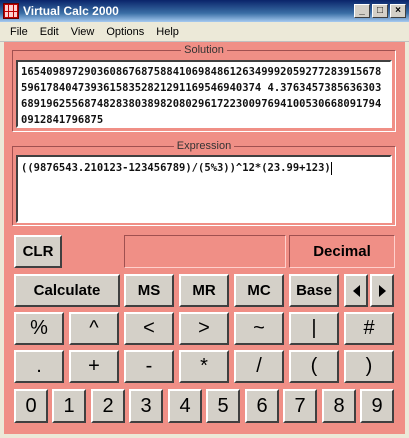 Image resolution: width=409 pixels, height=438 pixels. What do you see at coordinates (339, 406) in the screenshot?
I see `digit-8-button: 8` at bounding box center [339, 406].